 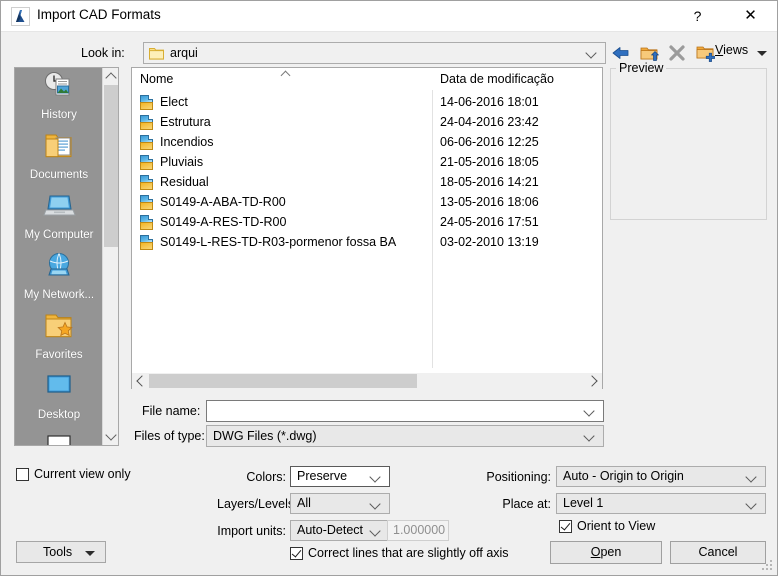 What do you see at coordinates (257, 504) in the screenshot?
I see `layers-levels-label: Layers/Levels:` at bounding box center [257, 504].